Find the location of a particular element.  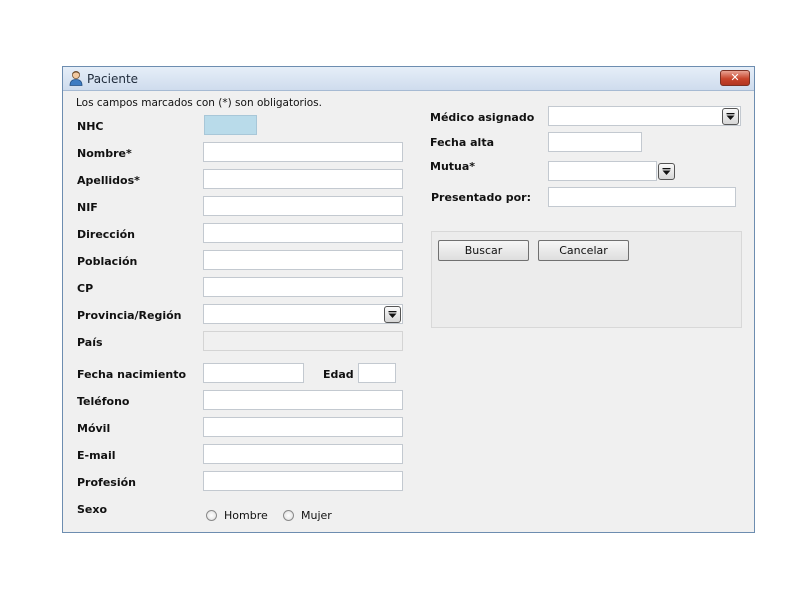

movil-field is located at coordinates (303, 427).